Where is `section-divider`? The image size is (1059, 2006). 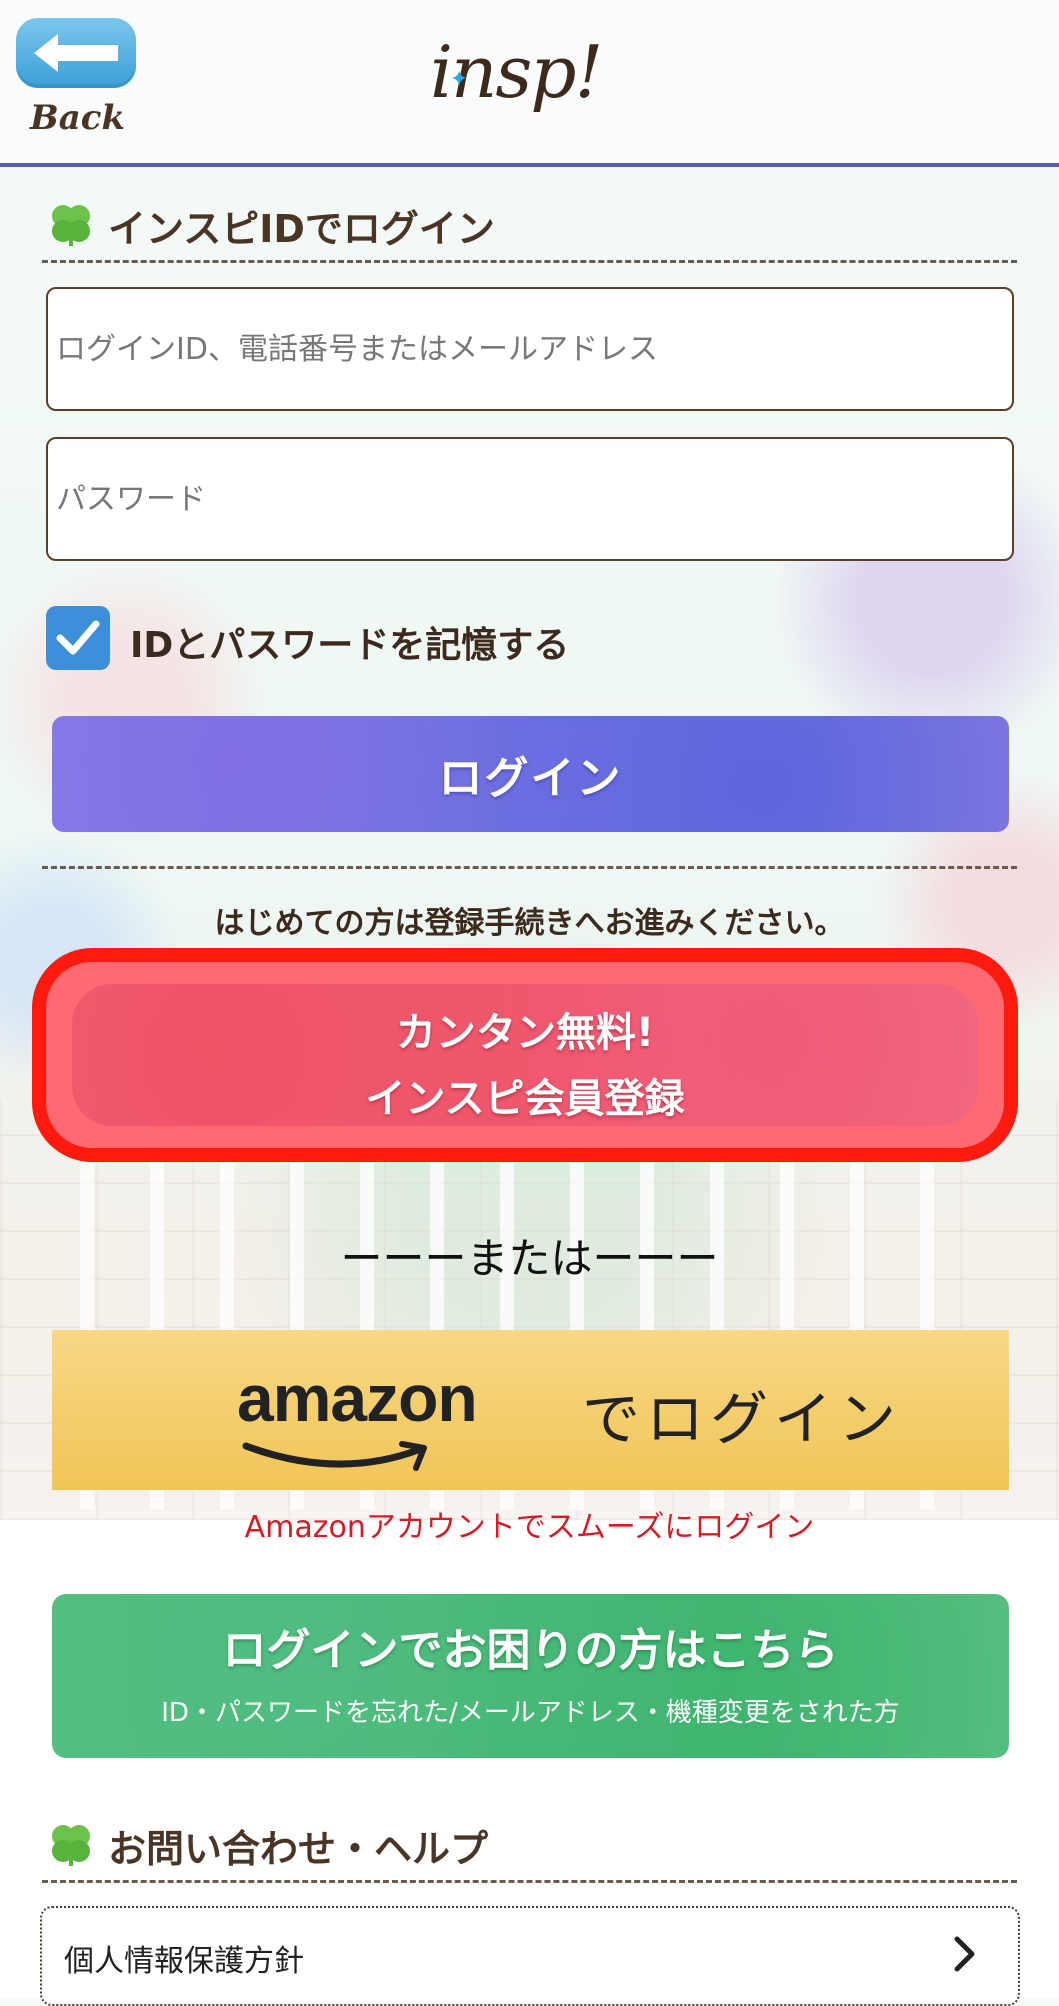 section-divider is located at coordinates (529, 867).